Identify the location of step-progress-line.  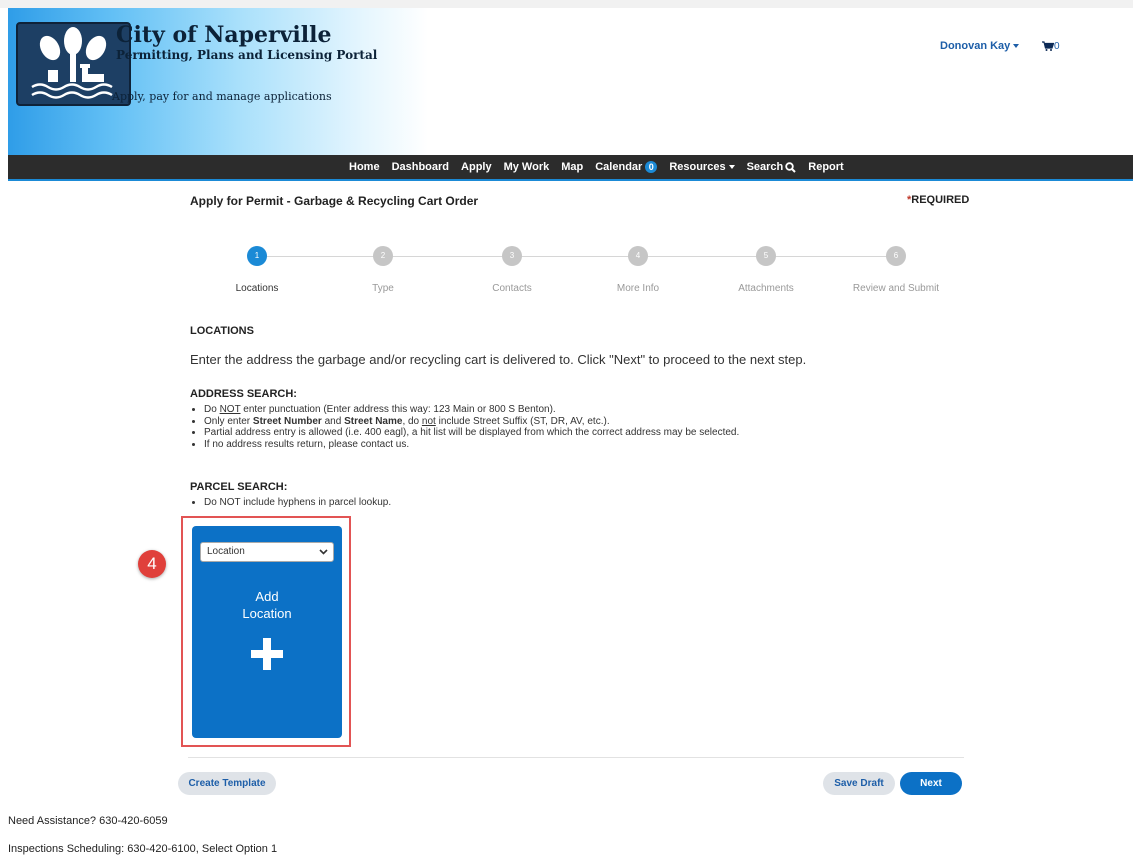
(577, 256).